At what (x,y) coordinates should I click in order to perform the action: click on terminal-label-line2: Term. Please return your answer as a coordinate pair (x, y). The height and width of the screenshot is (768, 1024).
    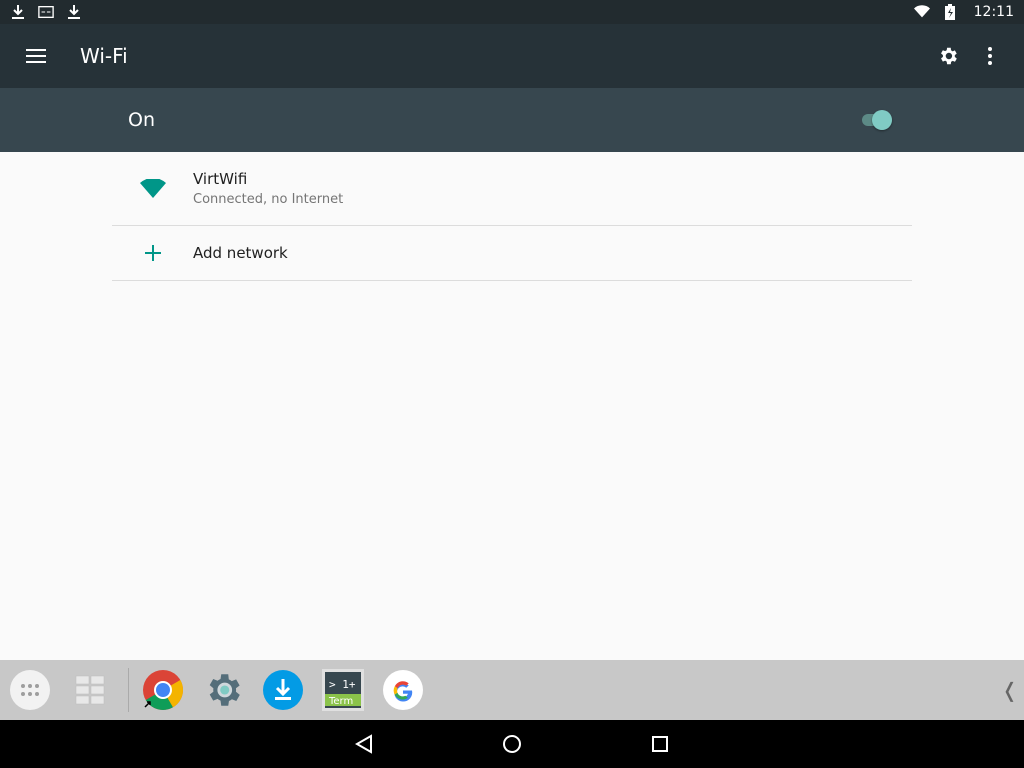
    Looking at the image, I should click on (340, 701).